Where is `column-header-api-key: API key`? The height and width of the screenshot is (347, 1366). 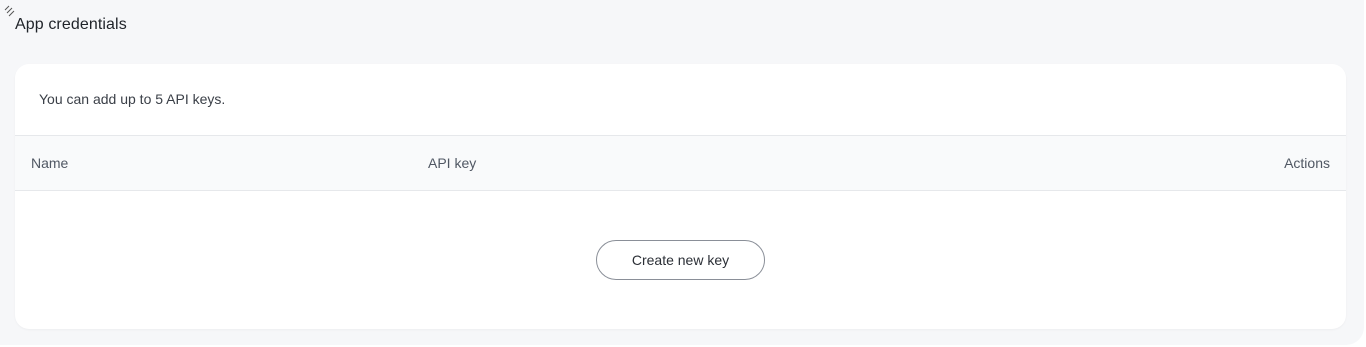
column-header-api-key: API key is located at coordinates (452, 163).